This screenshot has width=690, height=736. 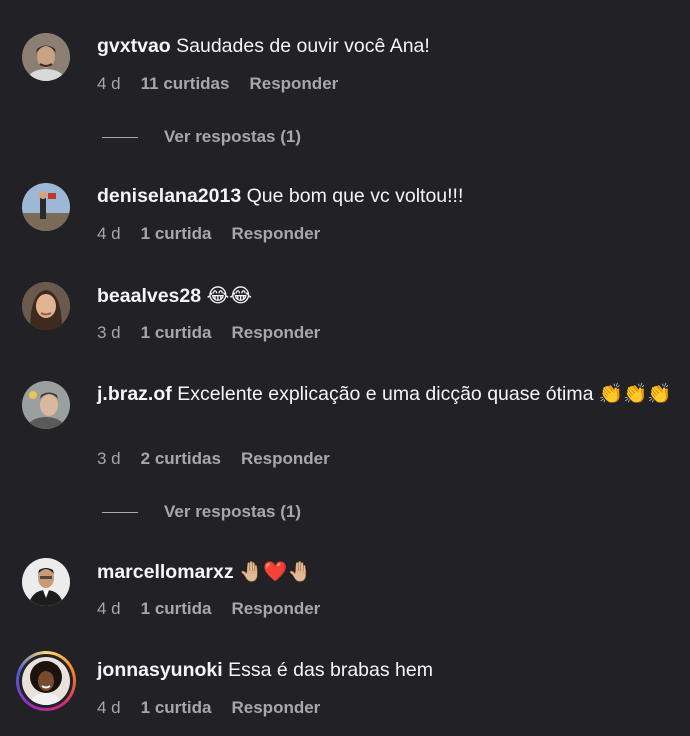 I want to click on comment-likes: 11 curtidas, so click(x=185, y=84).